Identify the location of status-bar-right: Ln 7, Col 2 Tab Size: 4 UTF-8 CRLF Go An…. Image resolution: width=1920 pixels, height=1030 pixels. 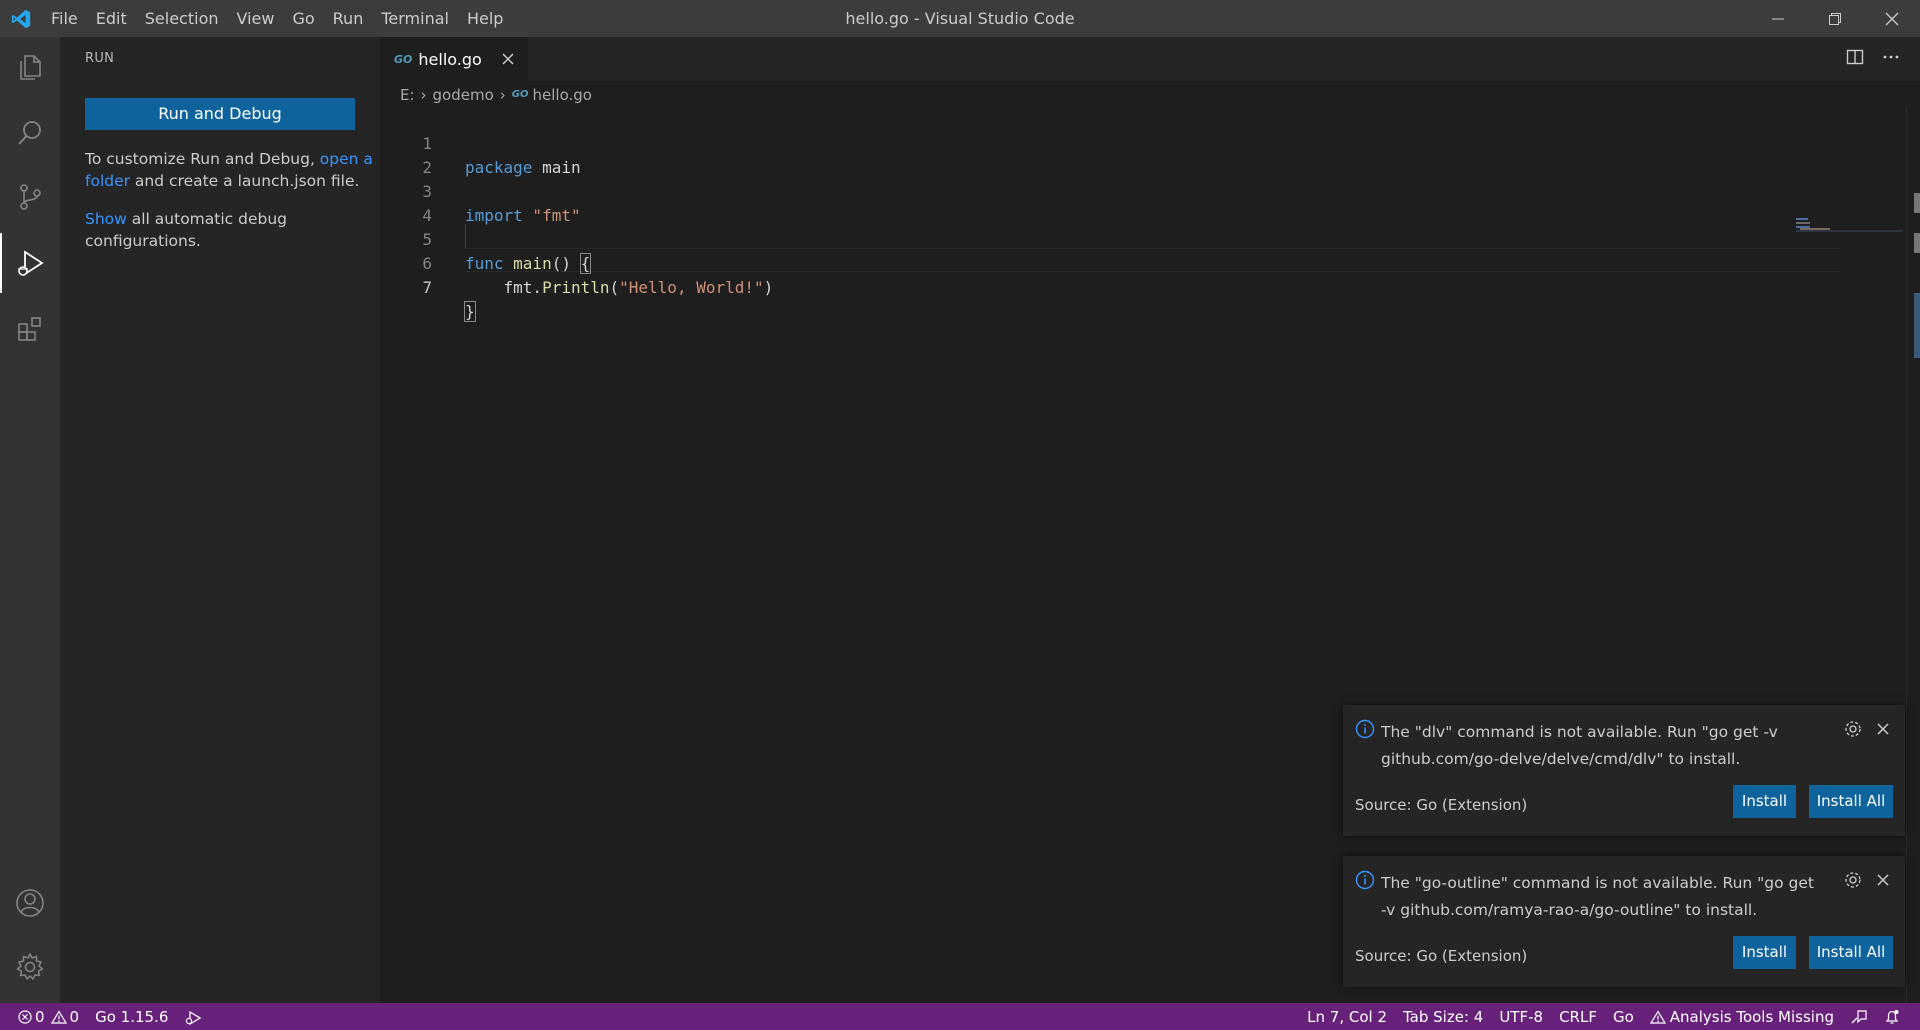
(1603, 1016).